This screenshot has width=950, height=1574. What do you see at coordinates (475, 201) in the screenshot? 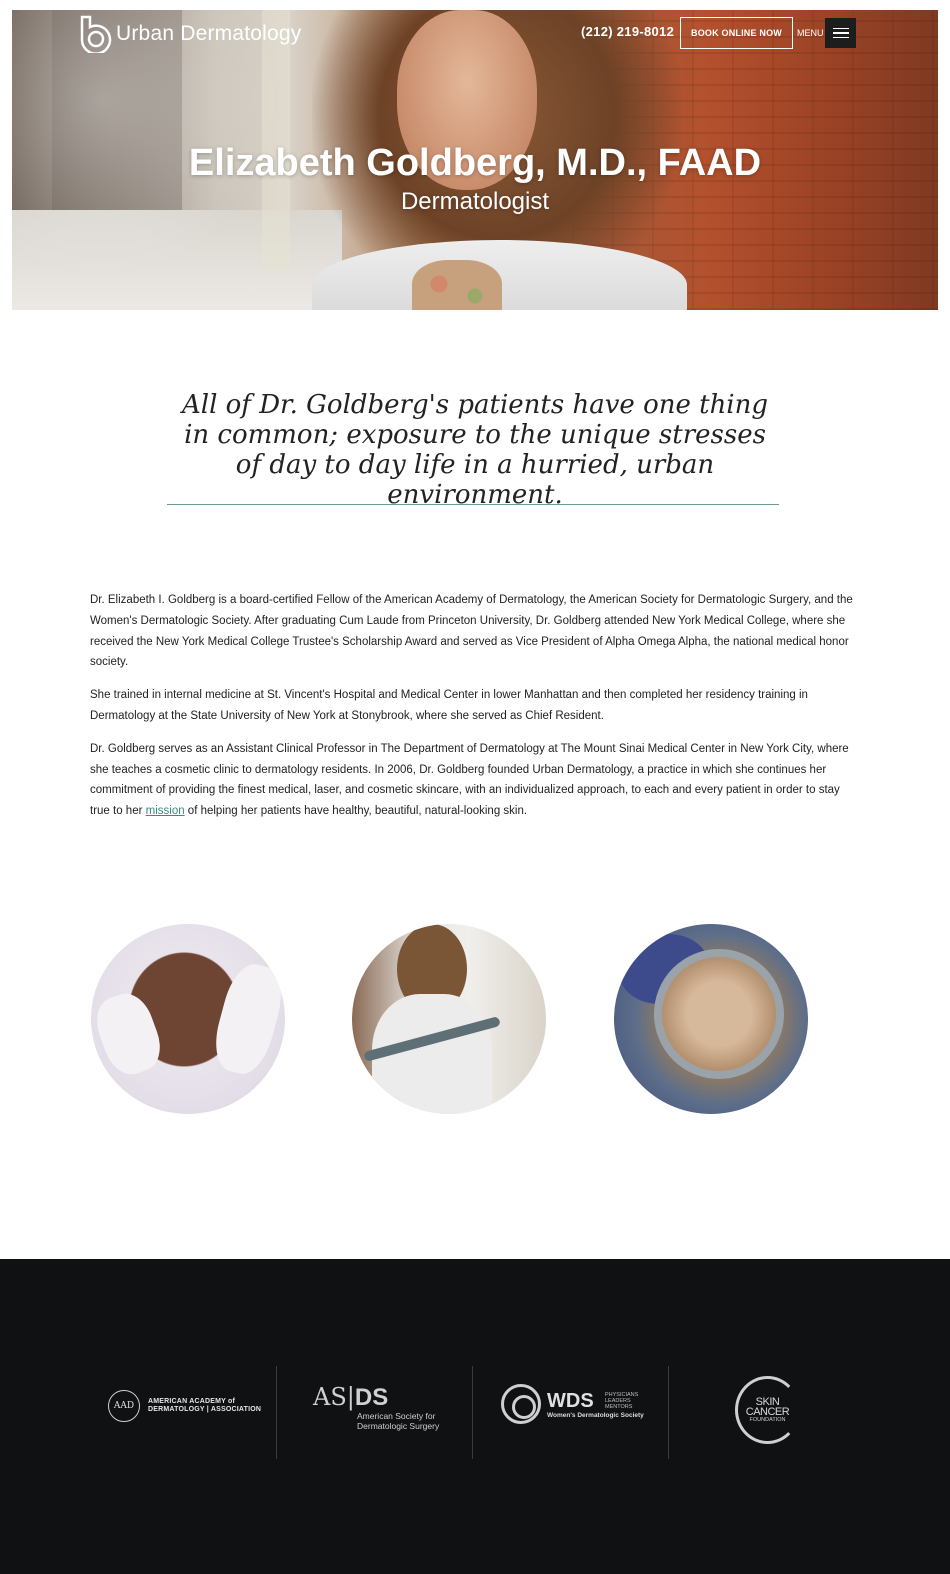
I see `hero-subtitle: Dermatologist` at bounding box center [475, 201].